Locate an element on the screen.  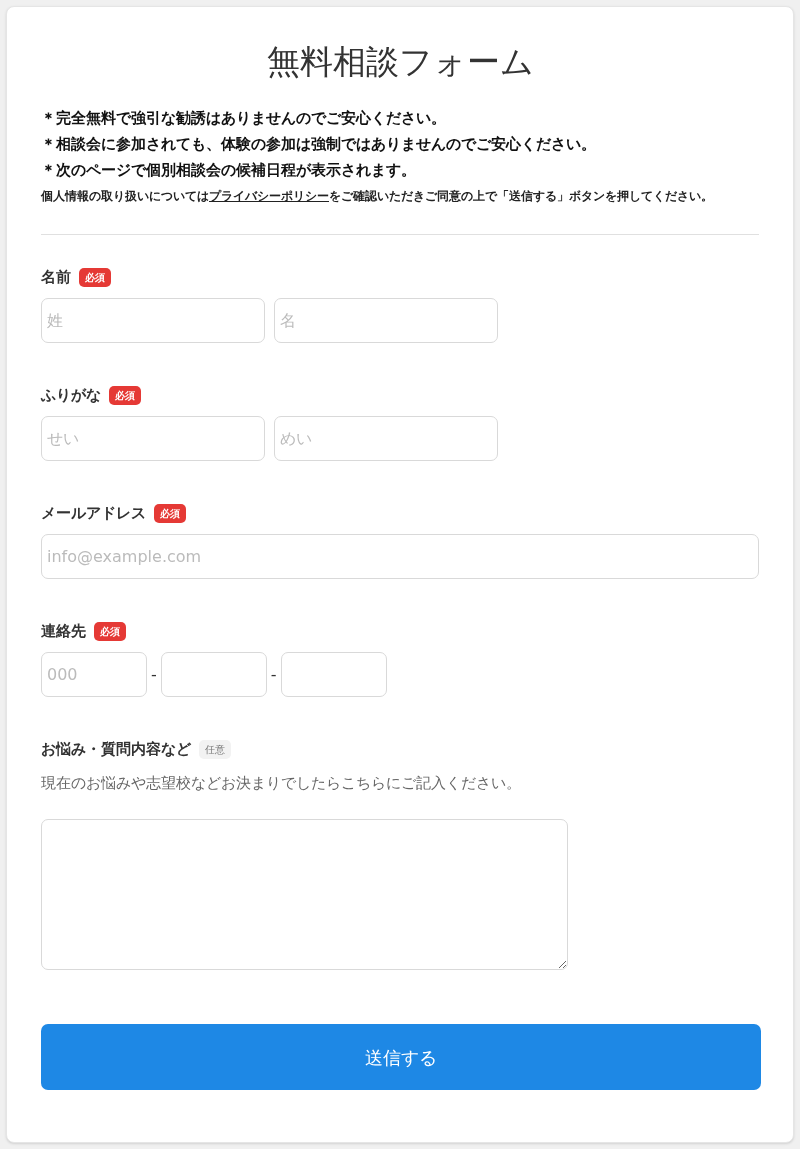
input-field: せい is located at coordinates (153, 438).